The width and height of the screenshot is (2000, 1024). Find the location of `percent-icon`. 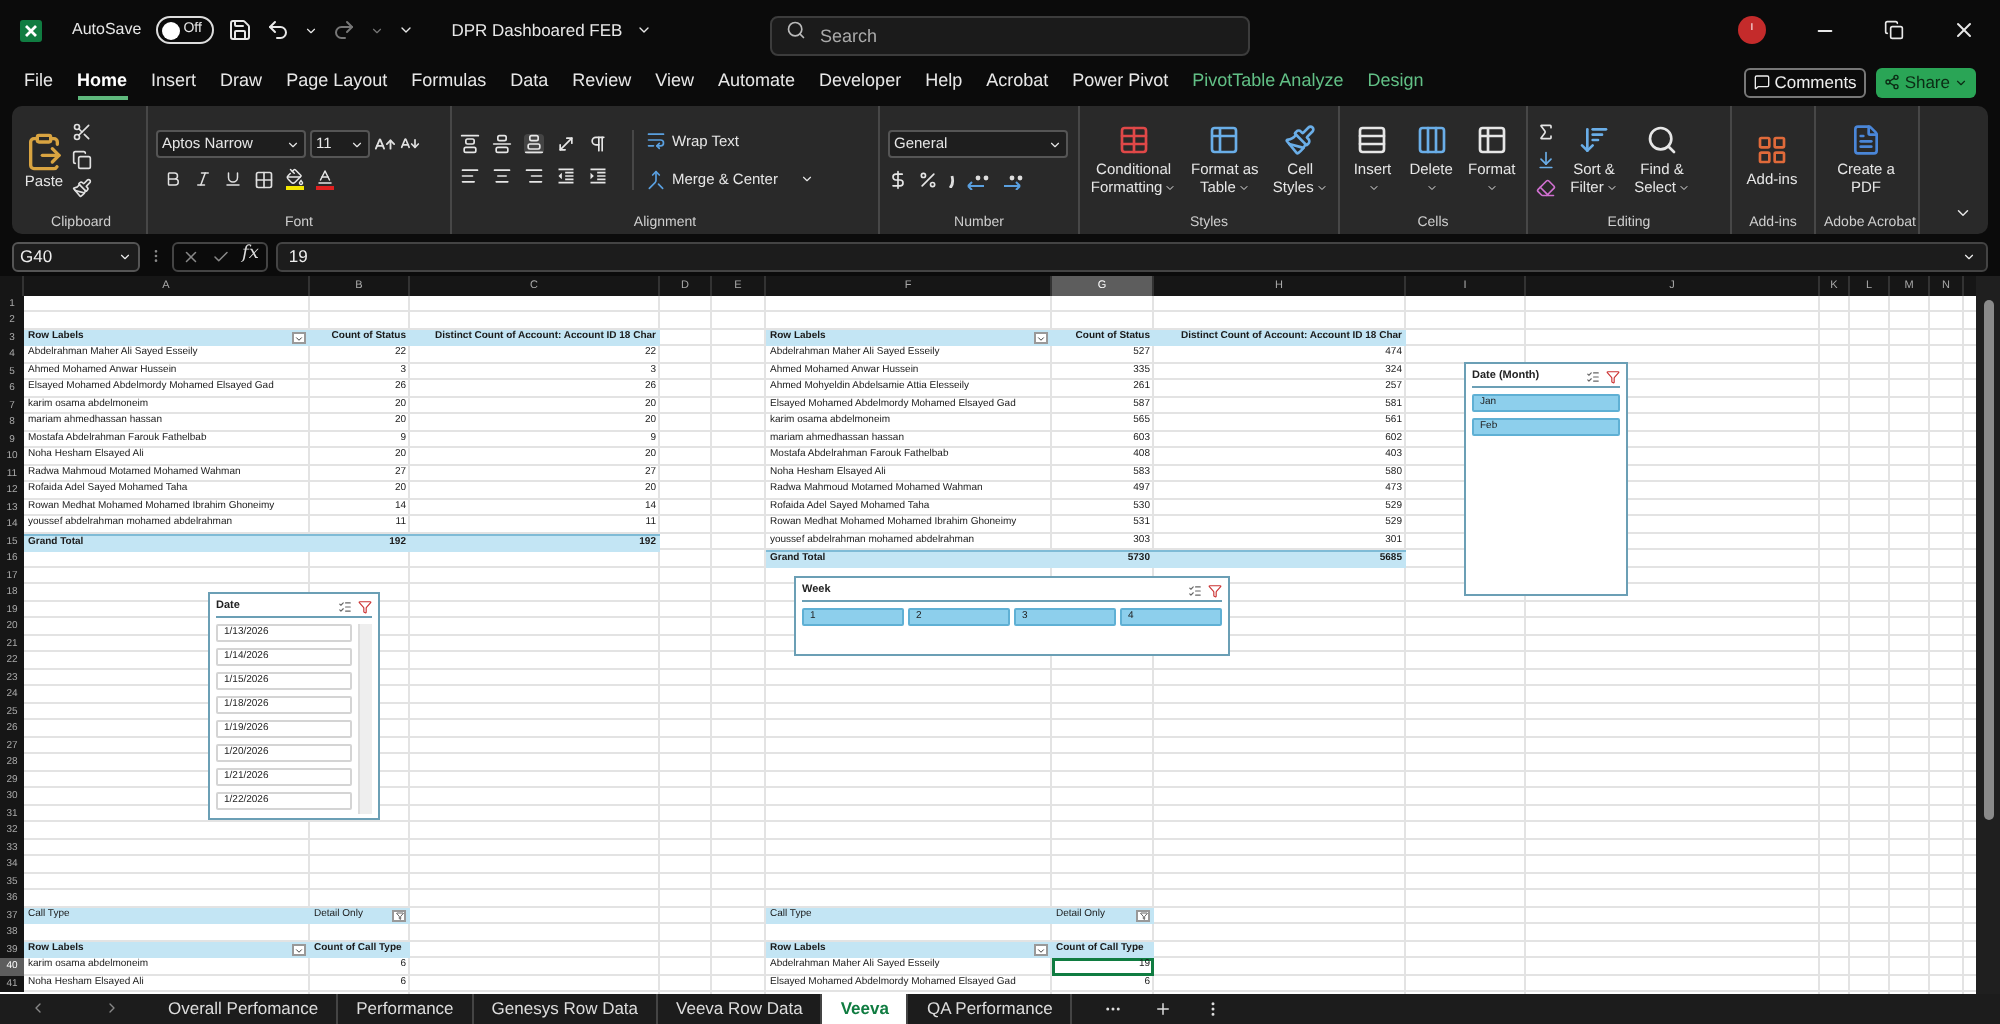

percent-icon is located at coordinates (928, 180).